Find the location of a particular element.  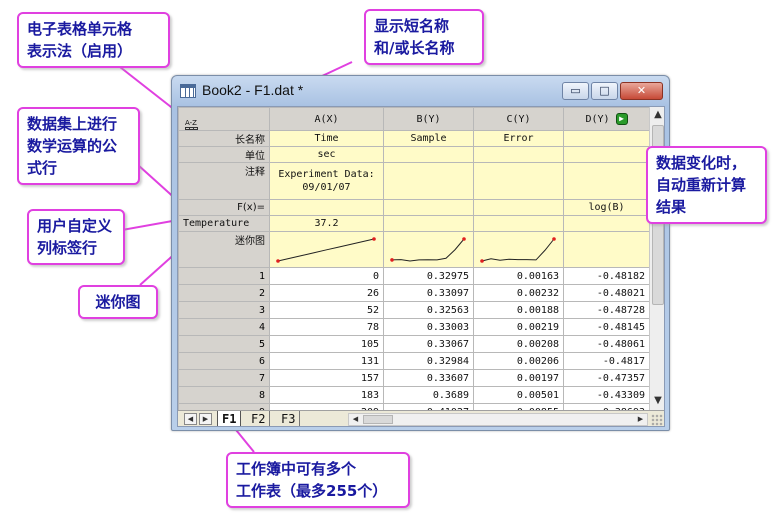

row-label-formula: F(x)= is located at coordinates (224, 207).